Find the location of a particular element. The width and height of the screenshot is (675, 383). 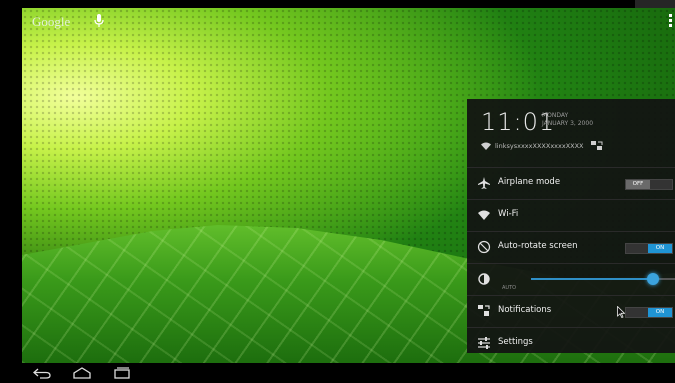

back-icon is located at coordinates (42, 373).